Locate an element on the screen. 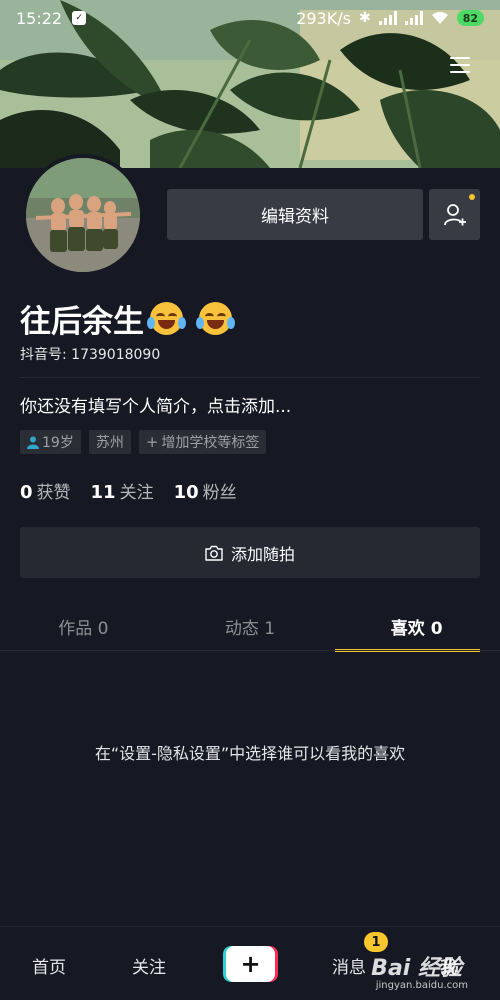 The width and height of the screenshot is (500, 1000). city-tag-label: 苏州 is located at coordinates (109, 443).